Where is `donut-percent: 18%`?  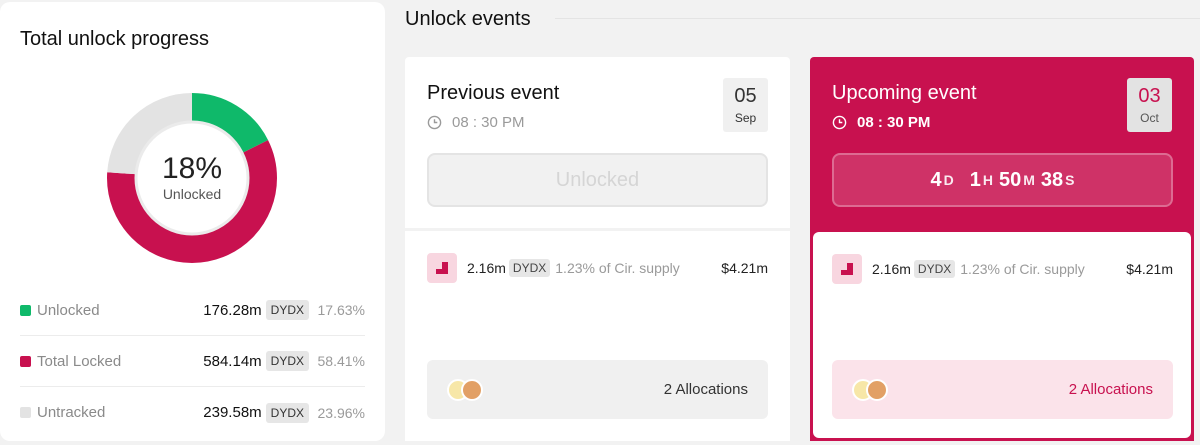 donut-percent: 18% is located at coordinates (192, 168).